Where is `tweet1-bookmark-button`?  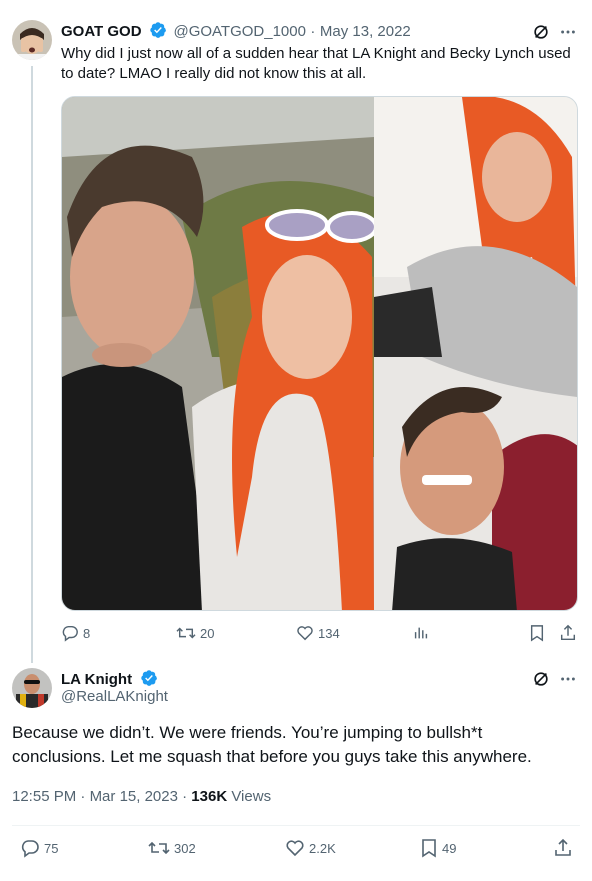 tweet1-bookmark-button is located at coordinates (537, 633).